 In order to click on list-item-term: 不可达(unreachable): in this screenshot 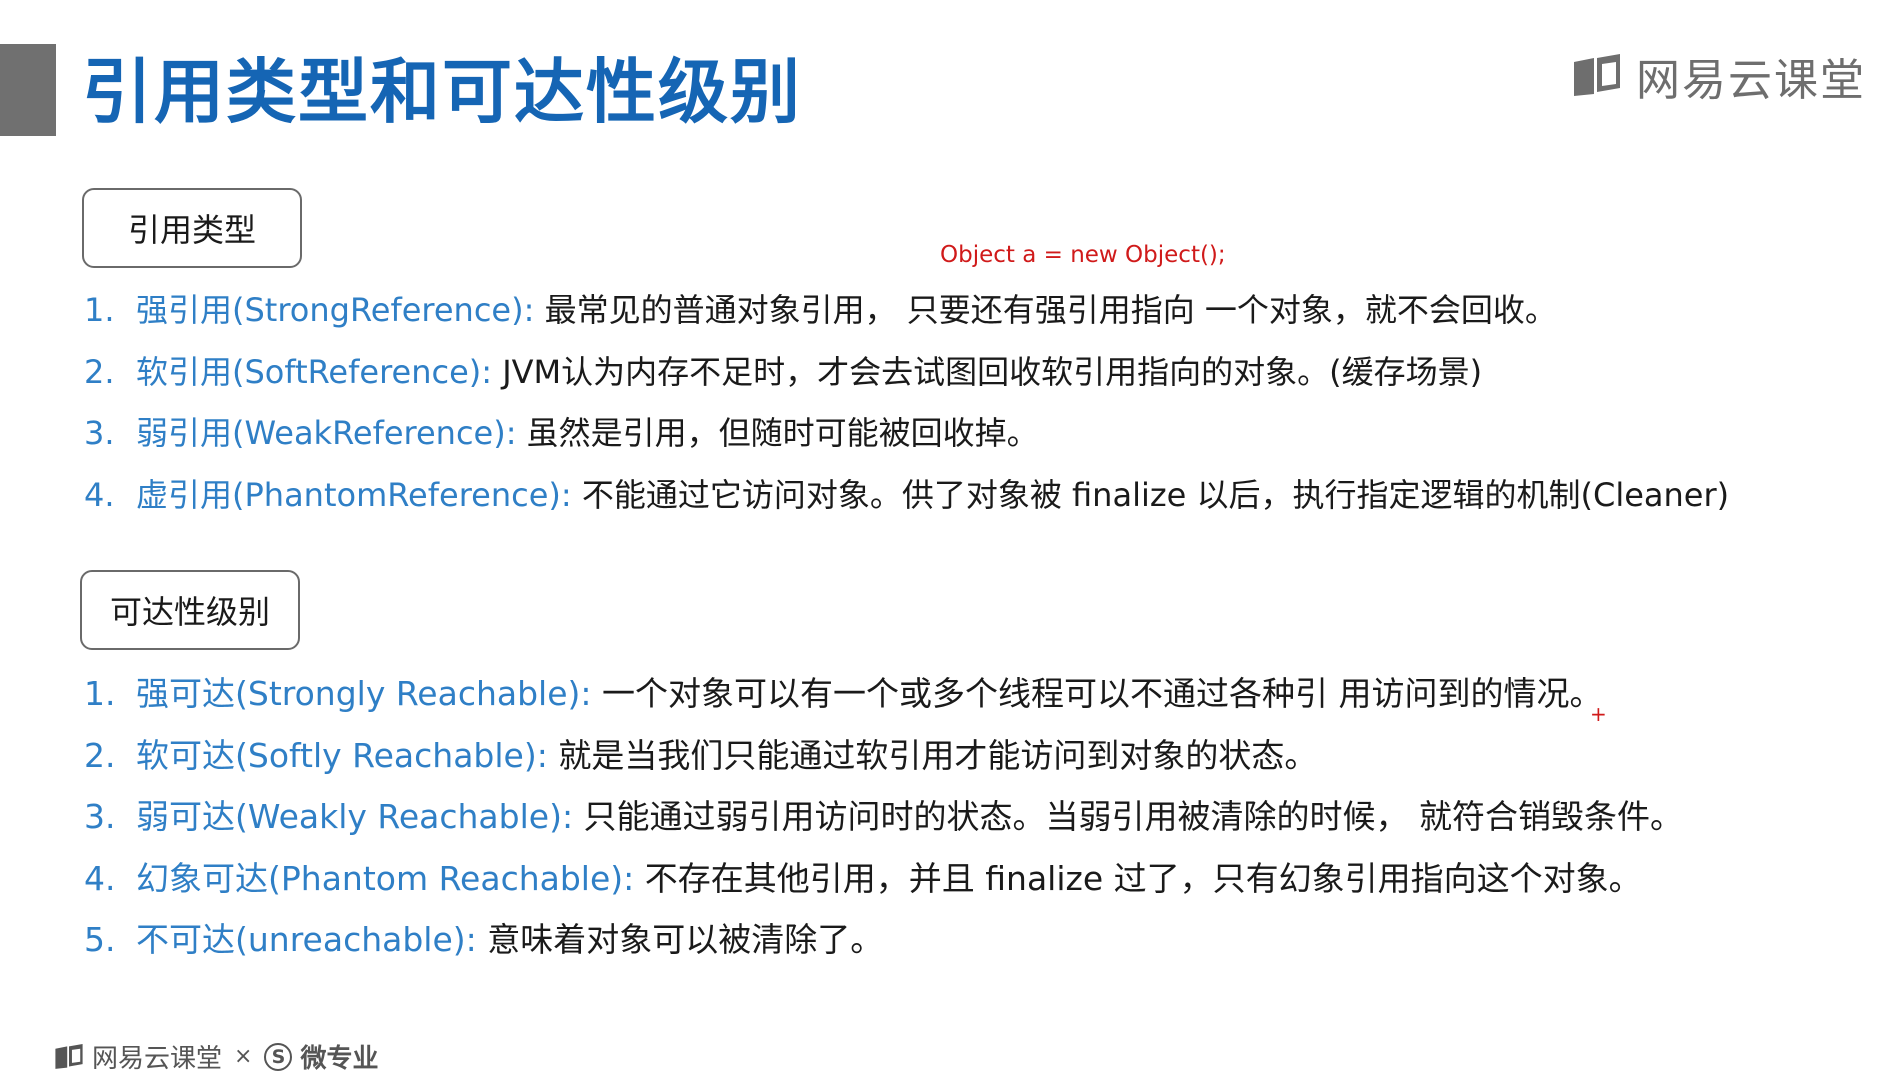, I will do `click(306, 939)`.